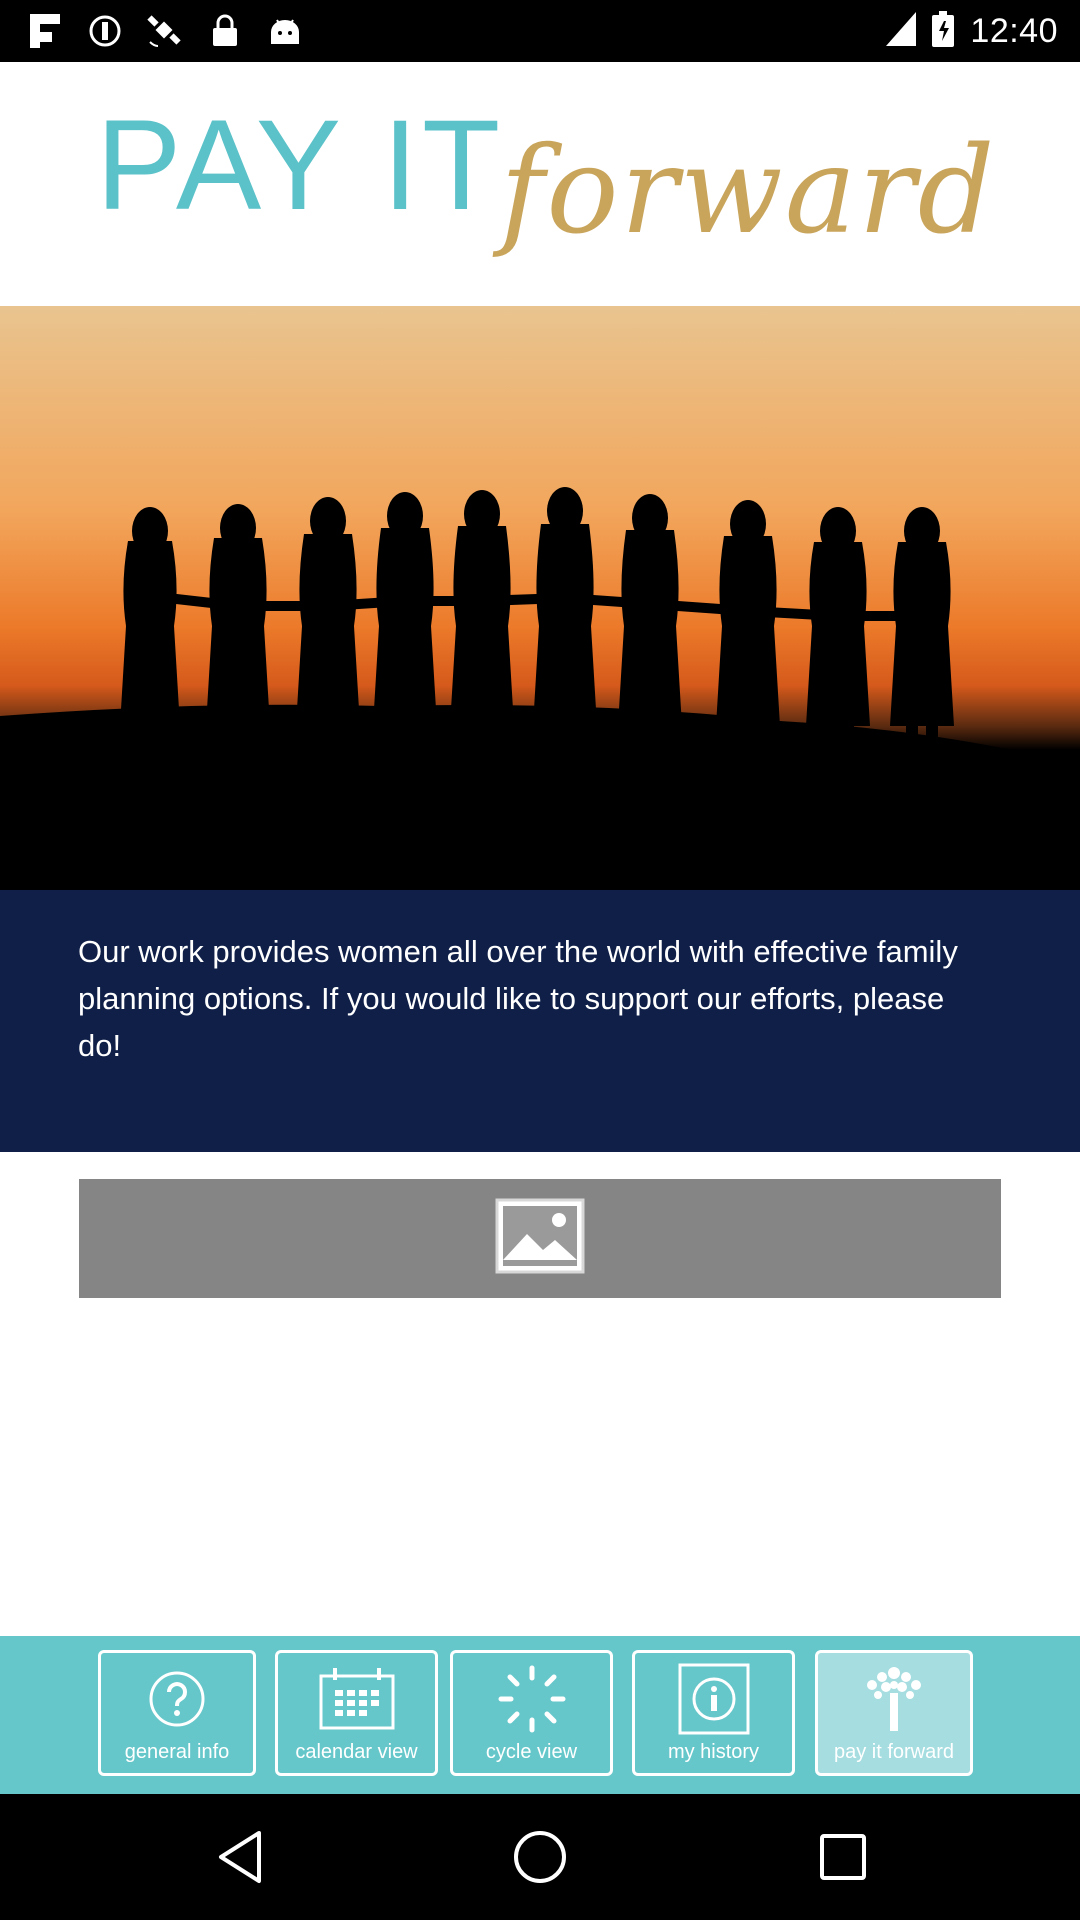 The height and width of the screenshot is (1920, 1080). I want to click on image-placeholder-icon, so click(540, 1238).